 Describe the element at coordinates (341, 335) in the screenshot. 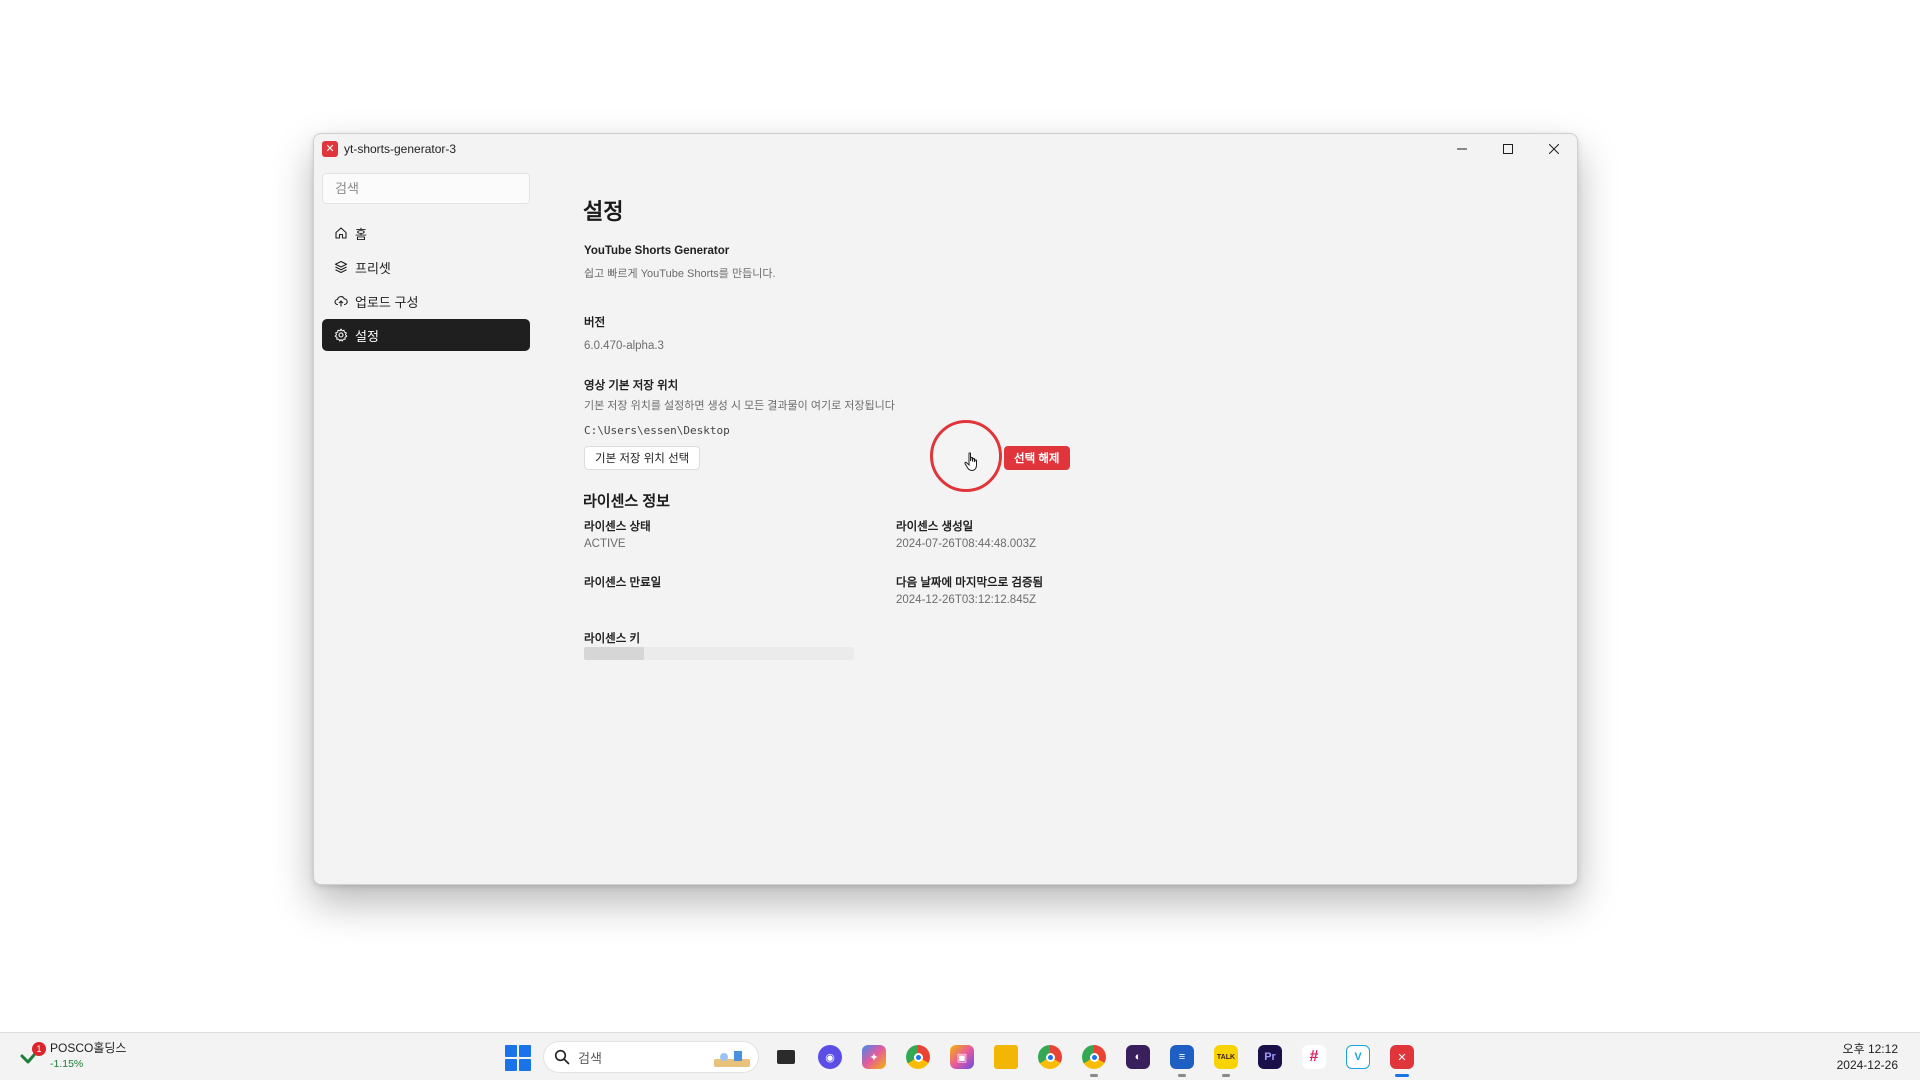

I see `gear-icon` at that location.